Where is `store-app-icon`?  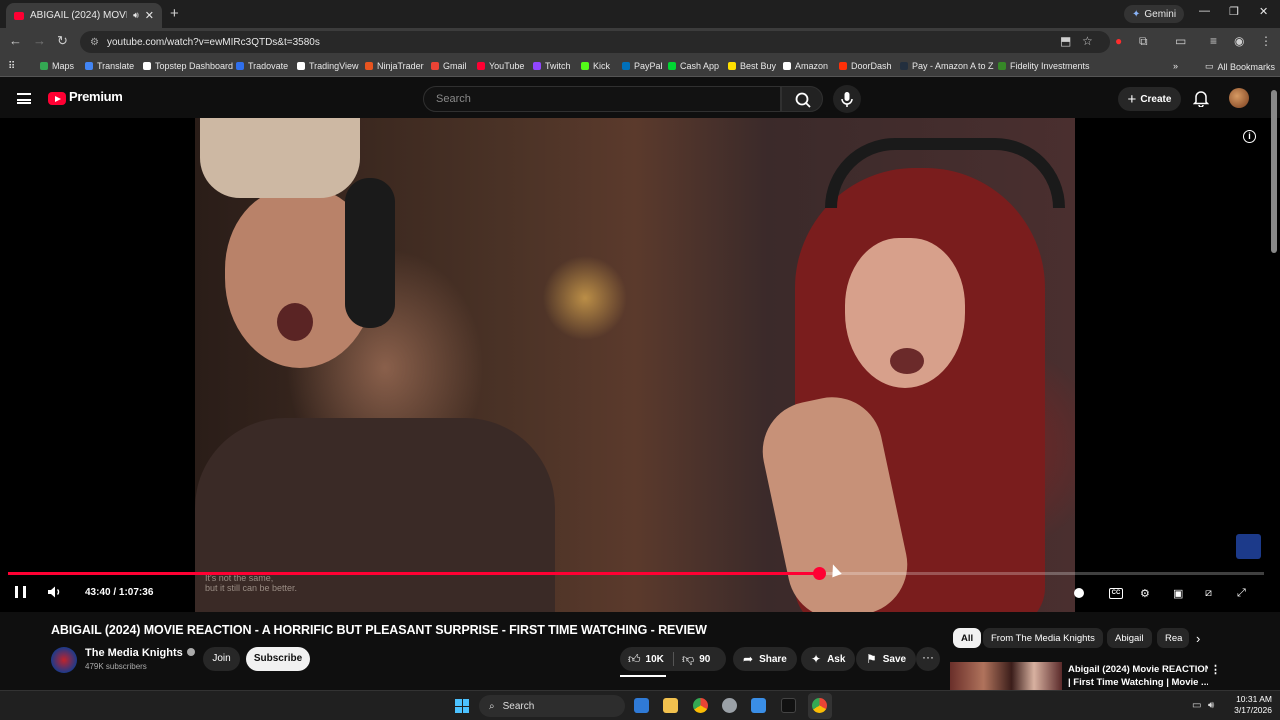 store-app-icon is located at coordinates (758, 705).